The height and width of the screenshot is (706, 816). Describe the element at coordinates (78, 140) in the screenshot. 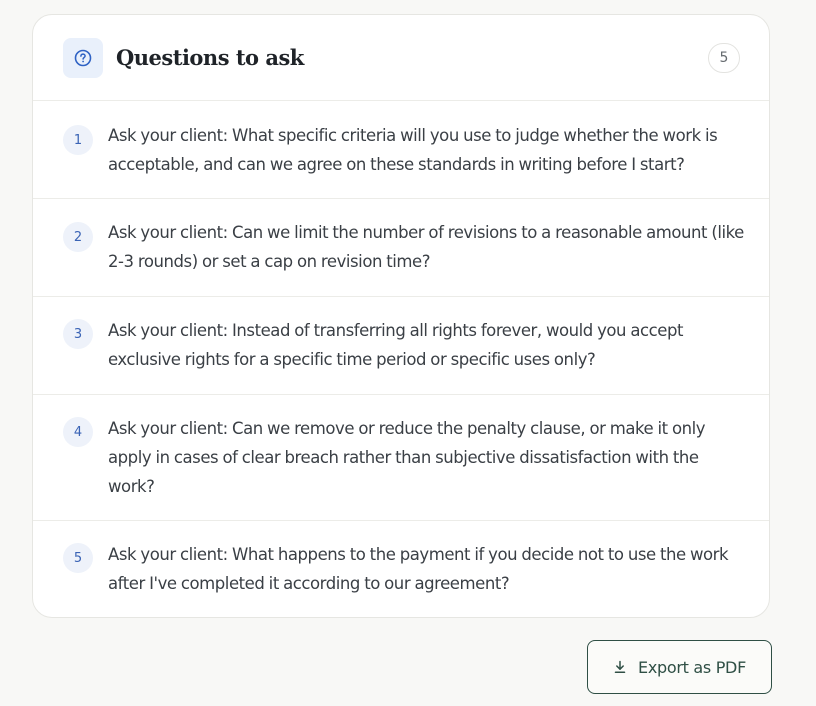

I see `question-number: 1` at that location.